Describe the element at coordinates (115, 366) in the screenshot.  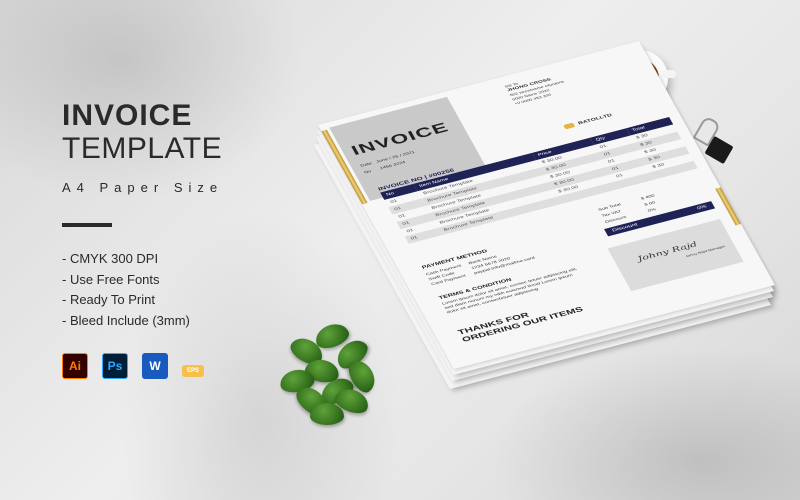
I see `photoshop-icon: Ps` at that location.